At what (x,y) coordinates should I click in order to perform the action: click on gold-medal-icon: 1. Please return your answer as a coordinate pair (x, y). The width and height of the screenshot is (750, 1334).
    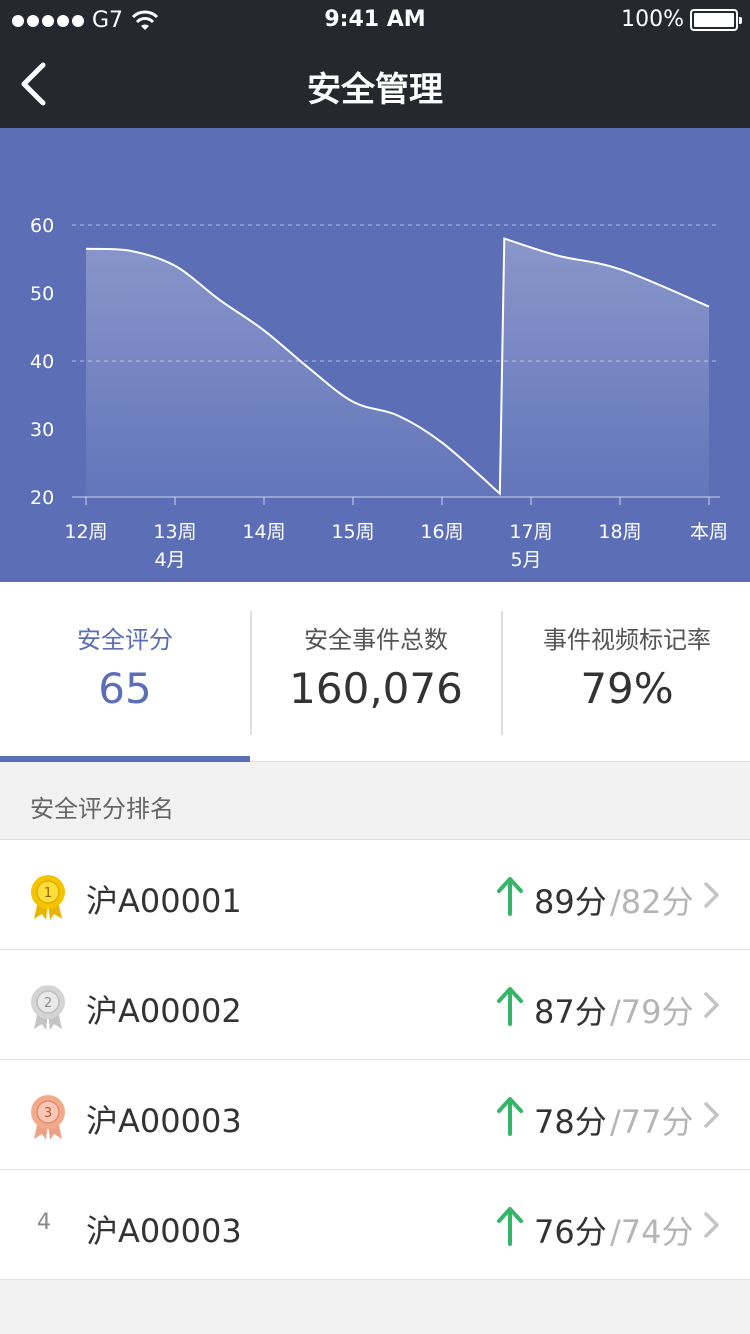
    Looking at the image, I should click on (48, 897).